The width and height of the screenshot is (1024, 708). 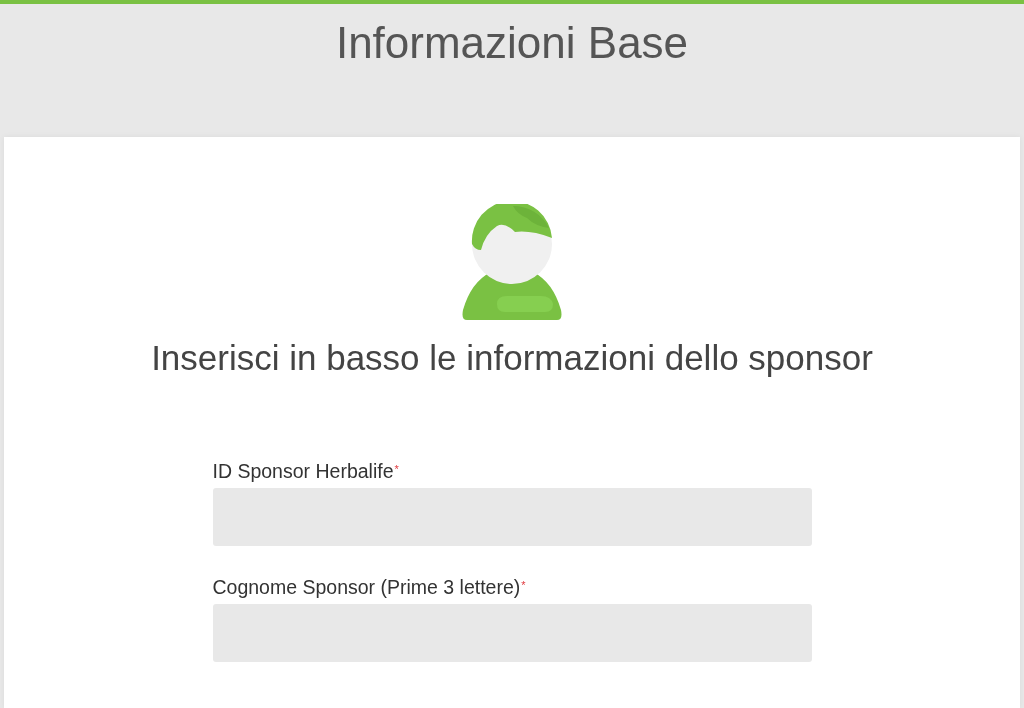 I want to click on page-title: Informazioni Base, so click(x=512, y=43).